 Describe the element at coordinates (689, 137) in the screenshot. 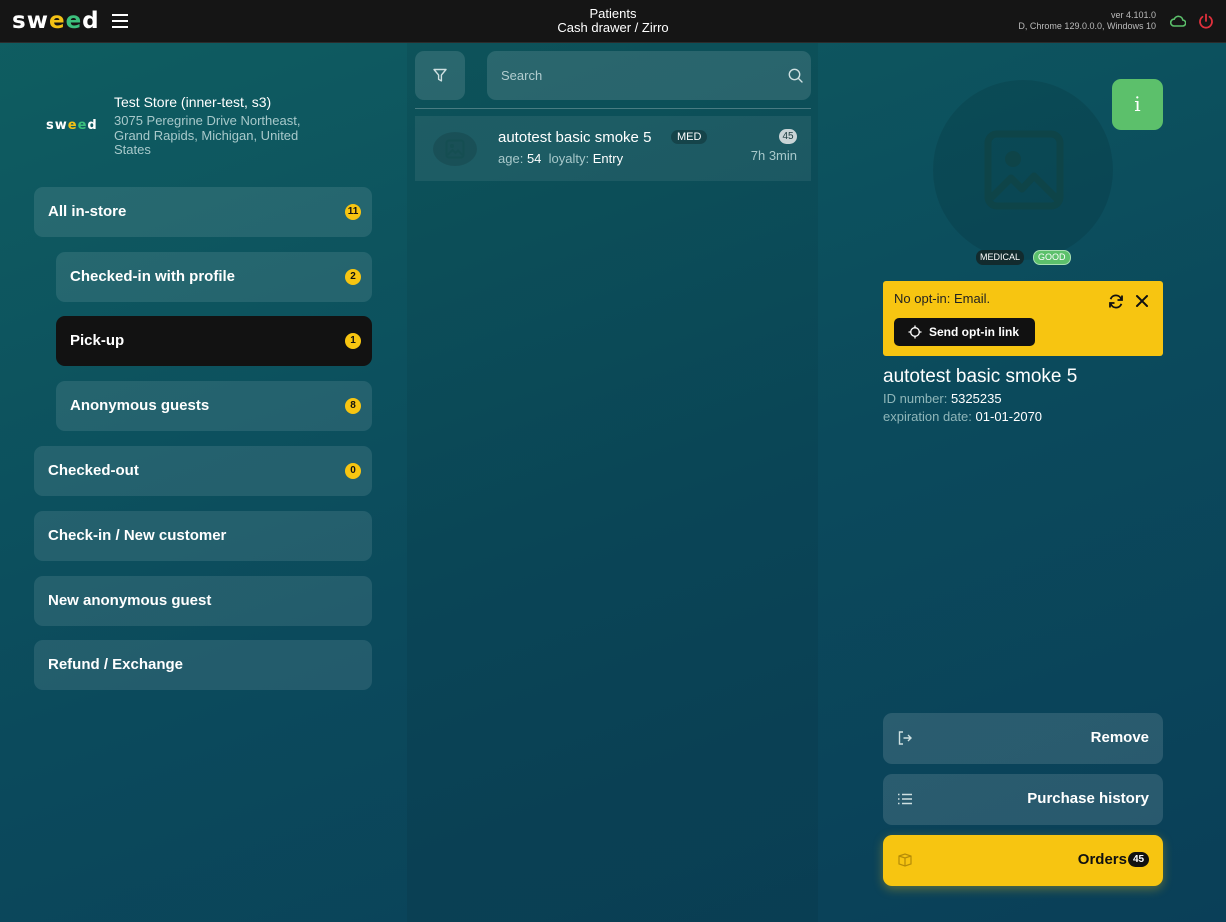

I see `patient-type-badge: MED` at that location.